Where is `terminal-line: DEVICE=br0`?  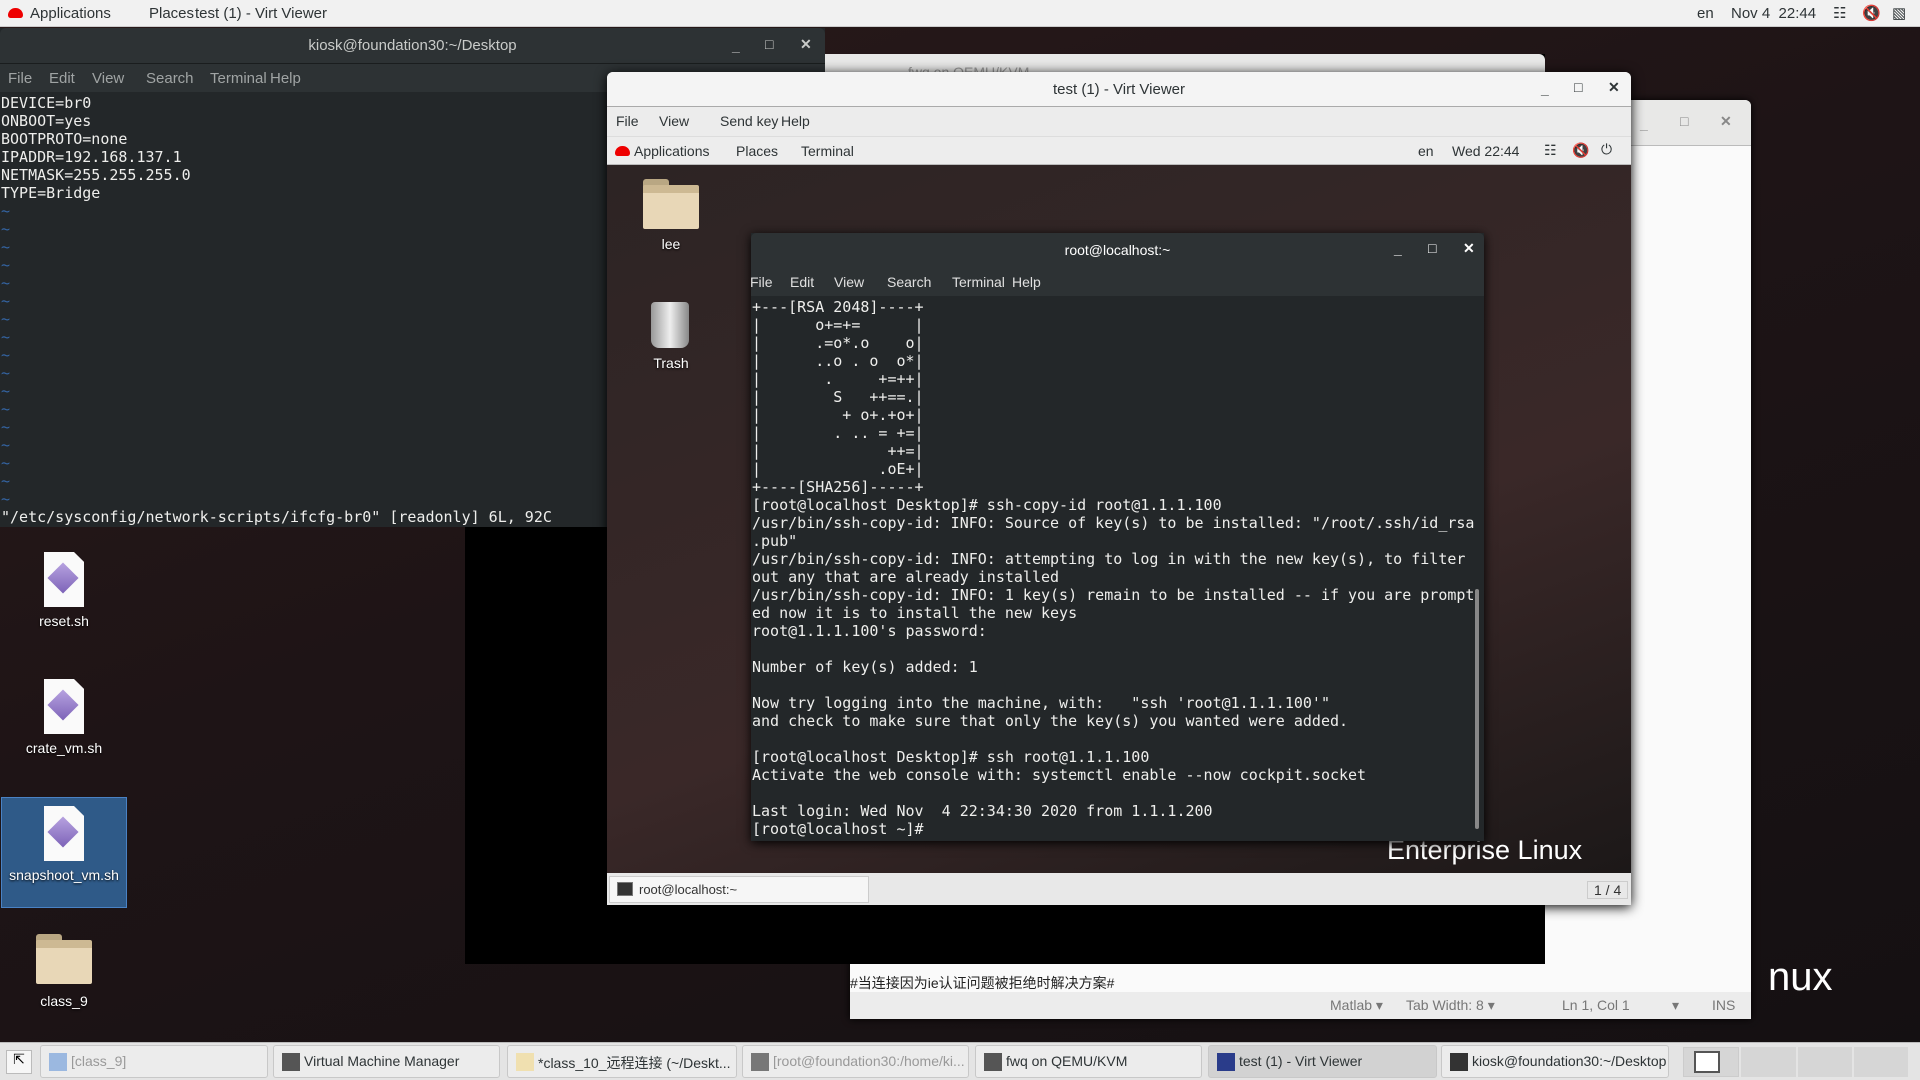
terminal-line: DEVICE=br0 is located at coordinates (46, 103).